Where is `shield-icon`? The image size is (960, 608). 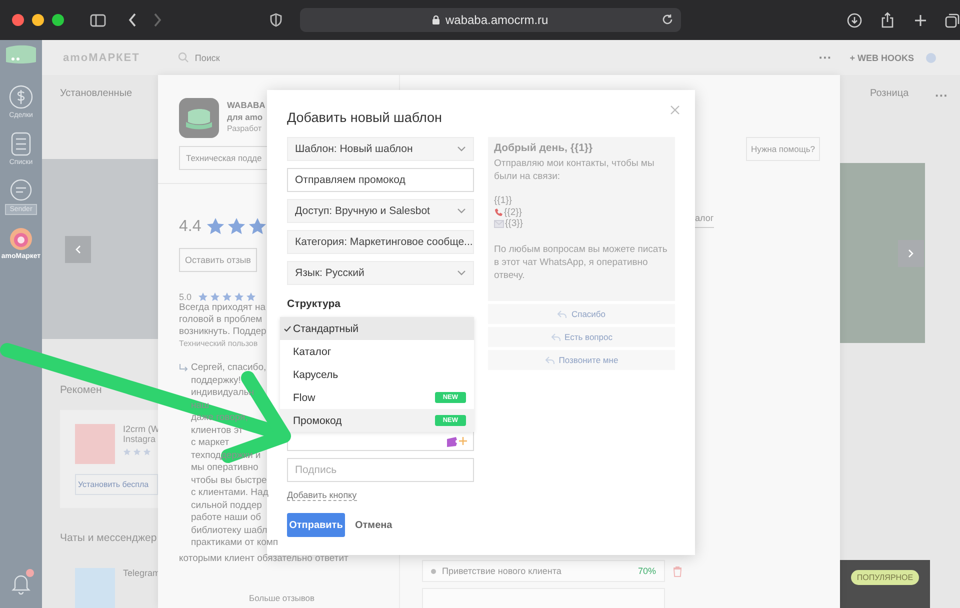
shield-icon is located at coordinates (276, 20).